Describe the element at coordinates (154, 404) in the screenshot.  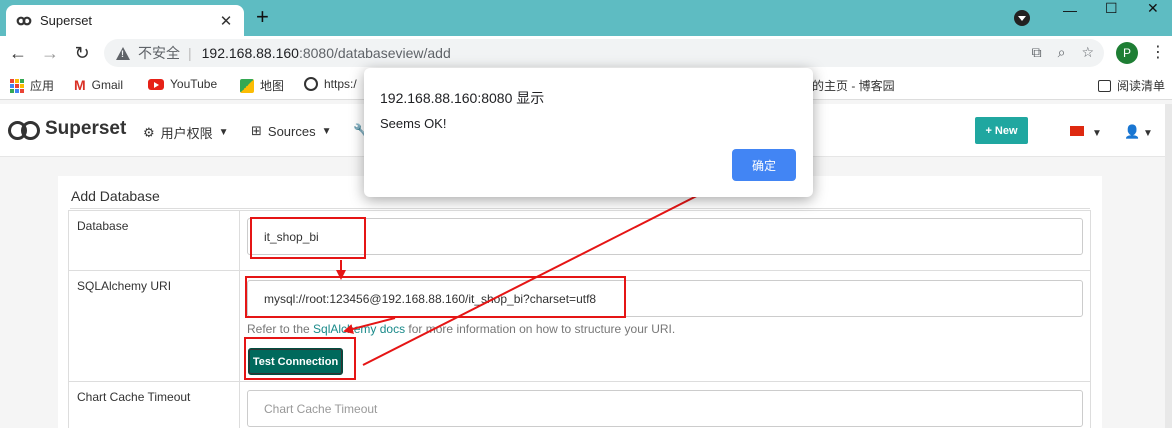
I see `cache-timeout-label: Chart Cache Timeout` at that location.